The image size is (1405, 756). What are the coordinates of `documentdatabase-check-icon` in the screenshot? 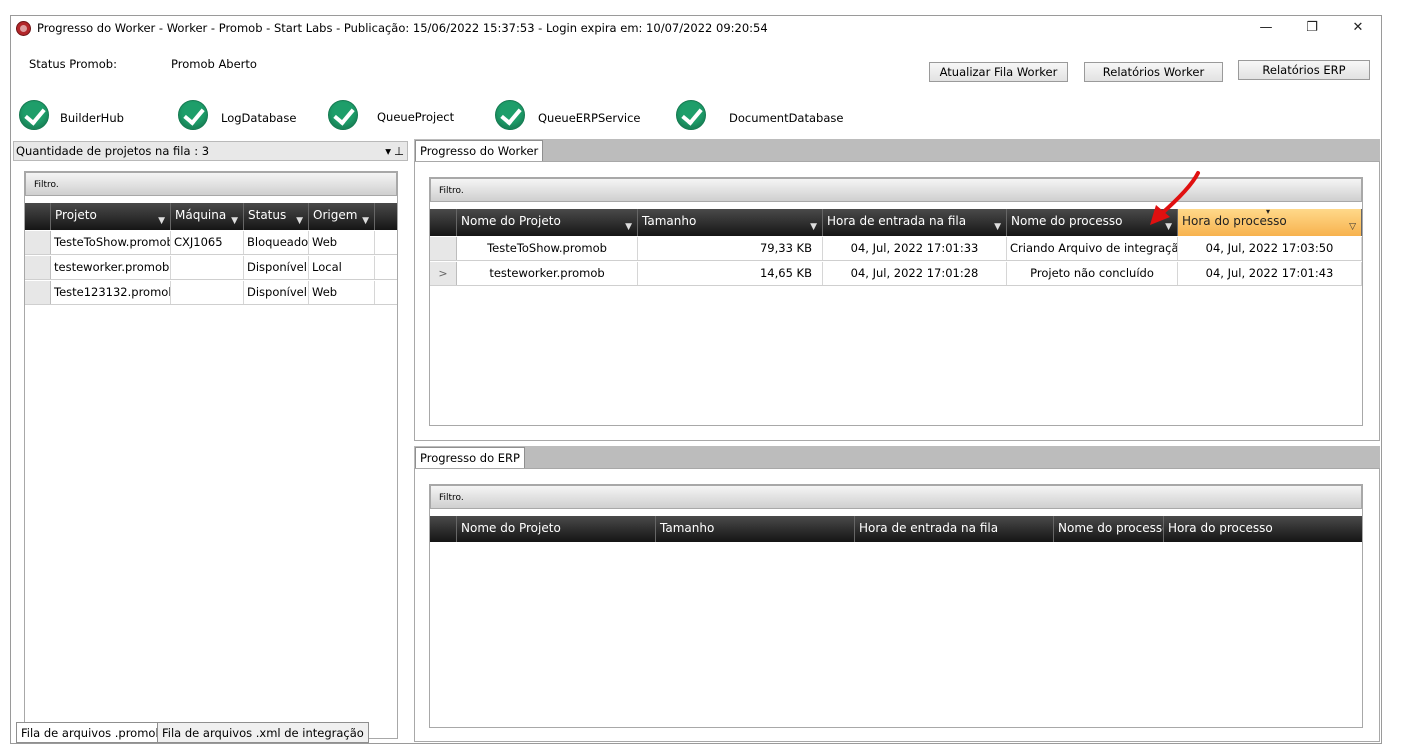 It's located at (691, 115).